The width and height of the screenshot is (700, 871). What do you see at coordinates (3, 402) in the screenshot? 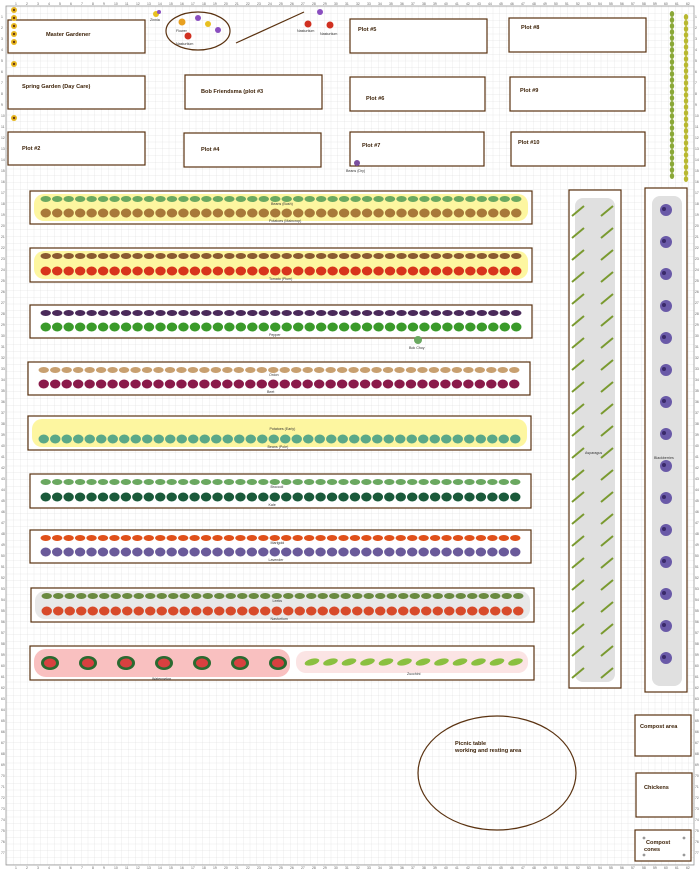
I see `ruler-tick-label: 36` at bounding box center [3, 402].